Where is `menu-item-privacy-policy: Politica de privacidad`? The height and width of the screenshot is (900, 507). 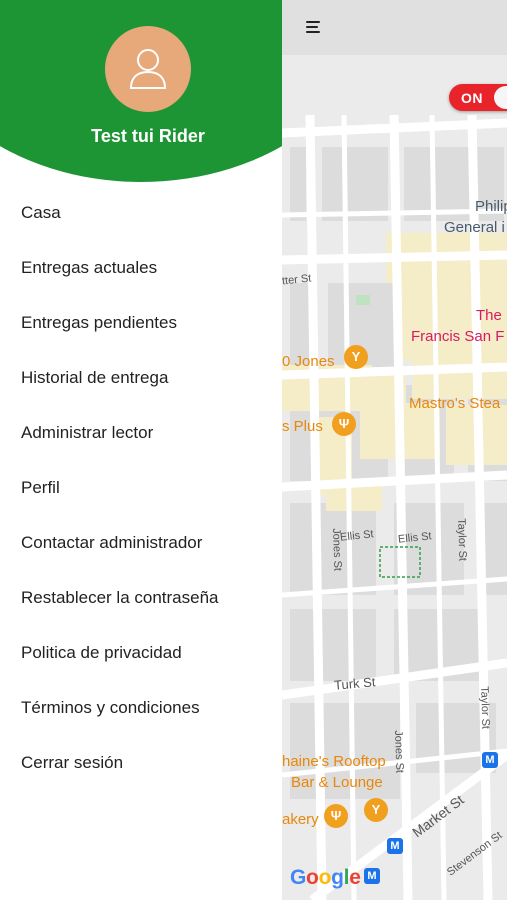
menu-item-privacy-policy: Politica de privacidad is located at coordinates (141, 652).